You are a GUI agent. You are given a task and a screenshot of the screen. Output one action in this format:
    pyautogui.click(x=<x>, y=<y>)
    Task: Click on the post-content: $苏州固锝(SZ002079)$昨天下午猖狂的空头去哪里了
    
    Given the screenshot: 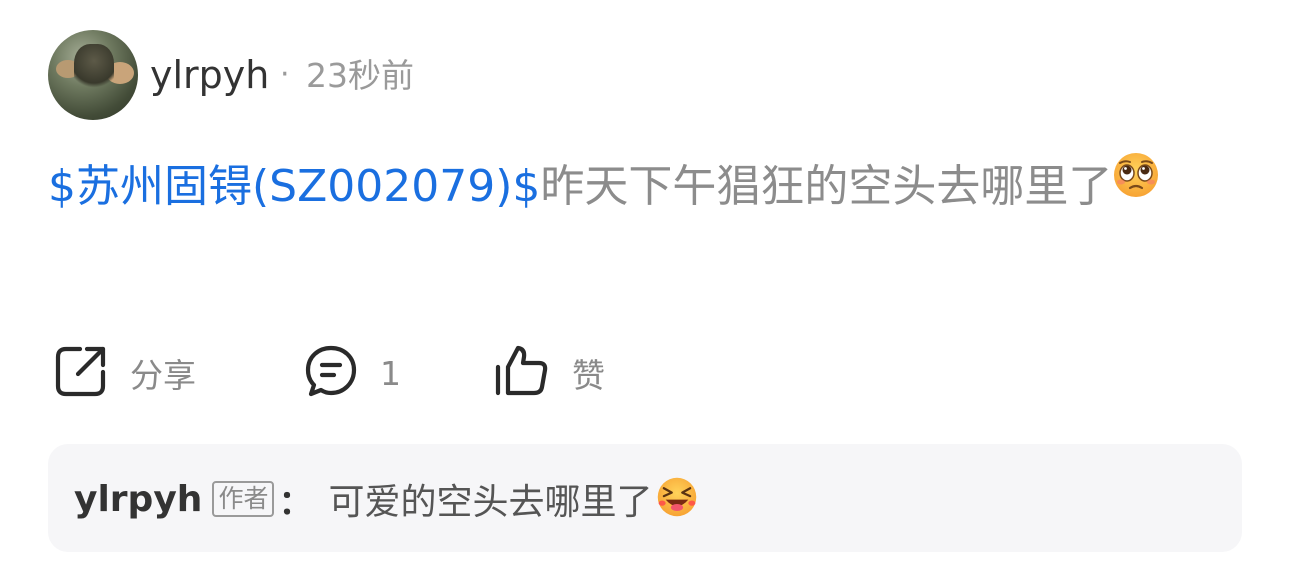 What is the action you would take?
    pyautogui.click(x=643, y=188)
    